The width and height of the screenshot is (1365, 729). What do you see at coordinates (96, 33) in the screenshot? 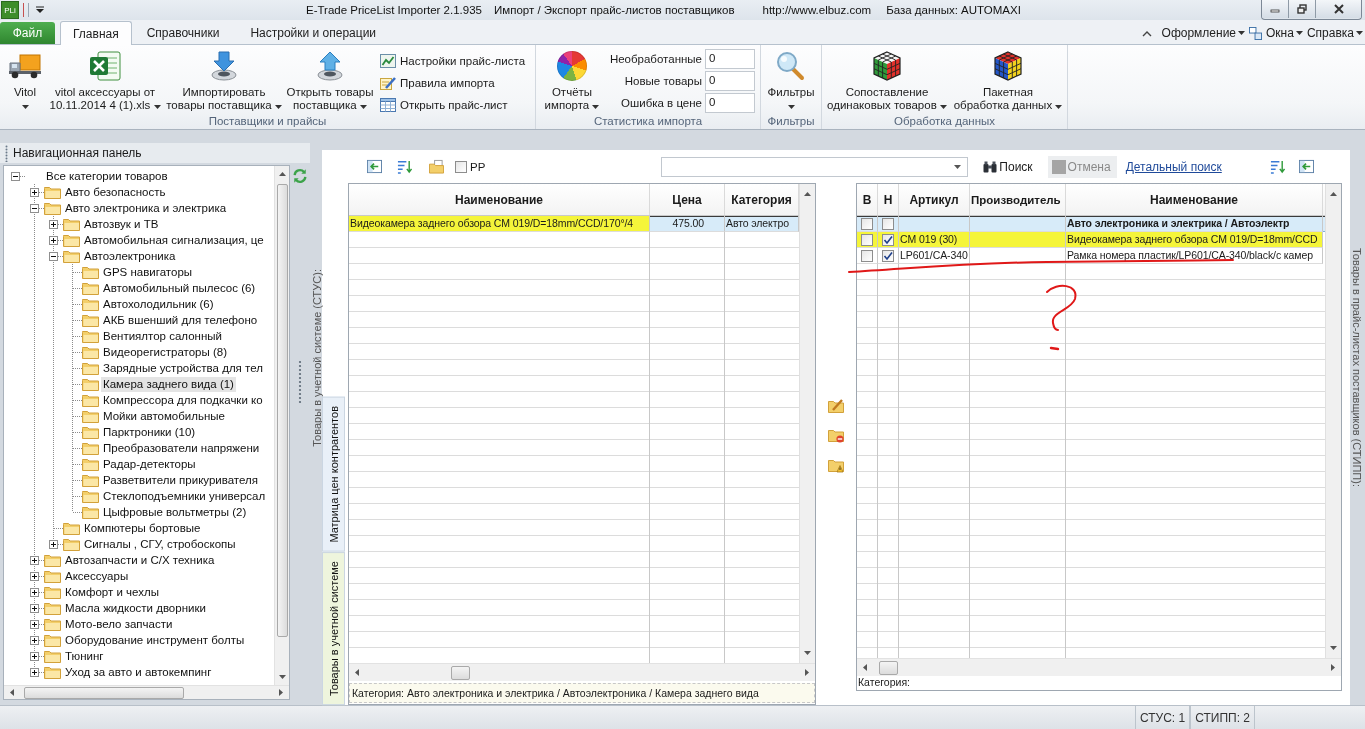
I see `ribbon-tab: Главная` at bounding box center [96, 33].